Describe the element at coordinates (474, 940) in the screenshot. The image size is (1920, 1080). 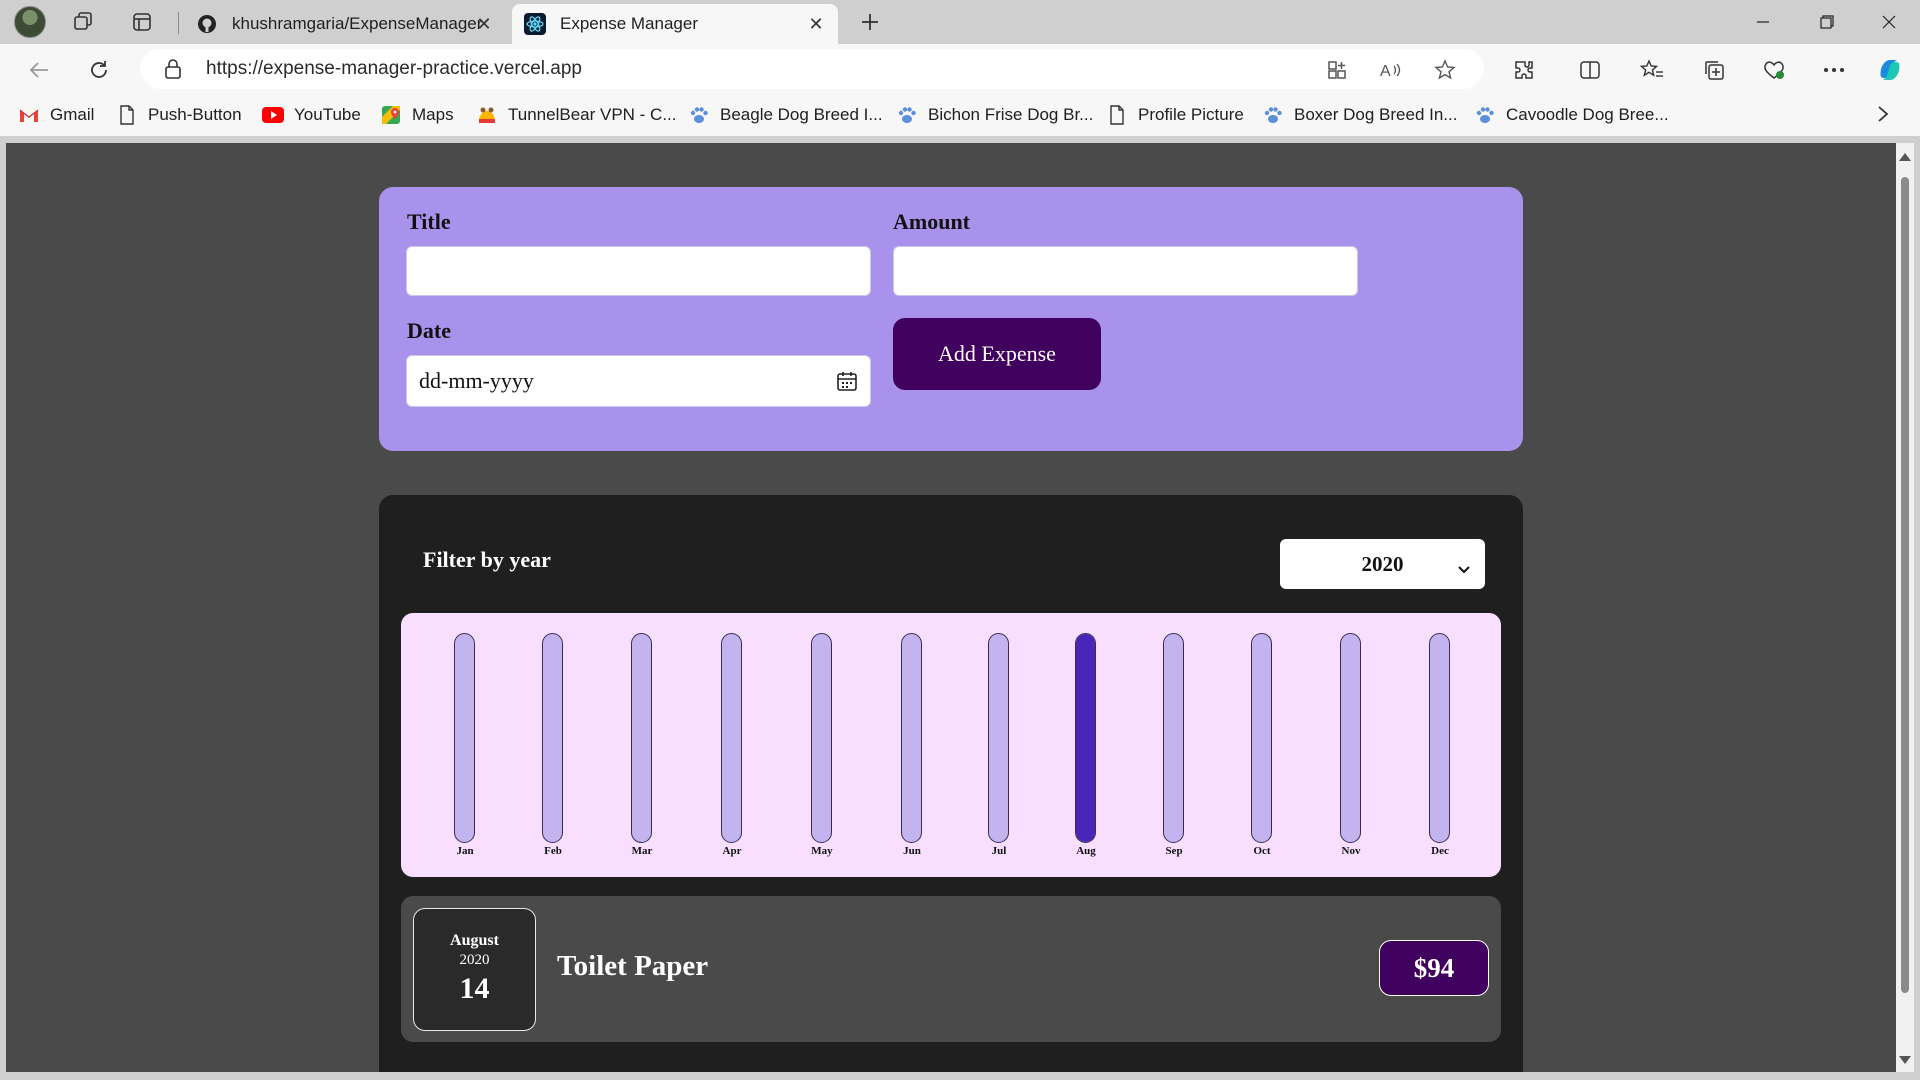
I see `expense-month: August` at that location.